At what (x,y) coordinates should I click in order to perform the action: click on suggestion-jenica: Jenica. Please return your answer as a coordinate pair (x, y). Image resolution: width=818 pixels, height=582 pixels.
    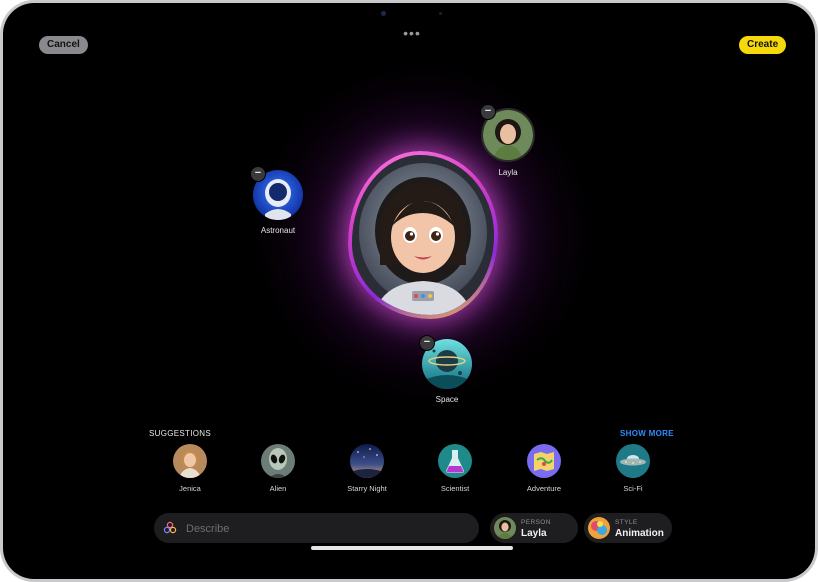
    Looking at the image, I should click on (190, 468).